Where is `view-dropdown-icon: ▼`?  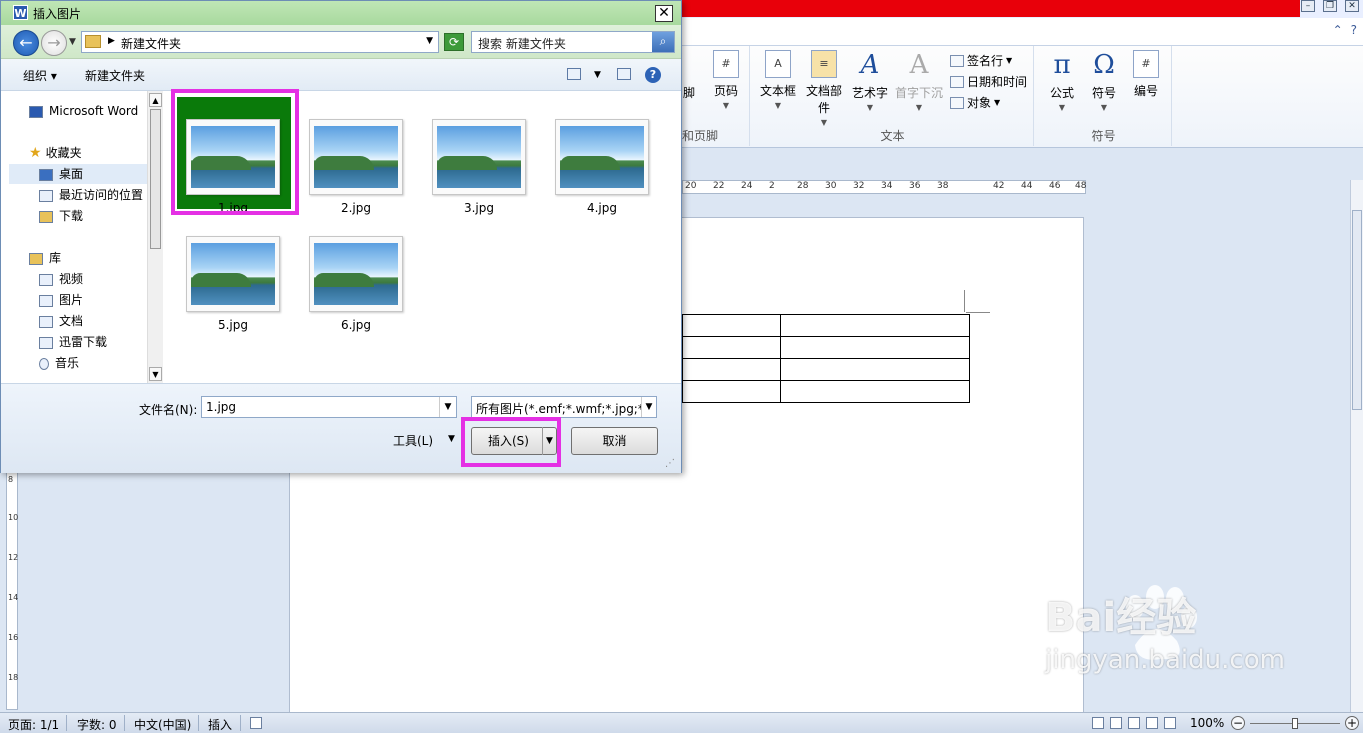
view-dropdown-icon: ▼ is located at coordinates (597, 75).